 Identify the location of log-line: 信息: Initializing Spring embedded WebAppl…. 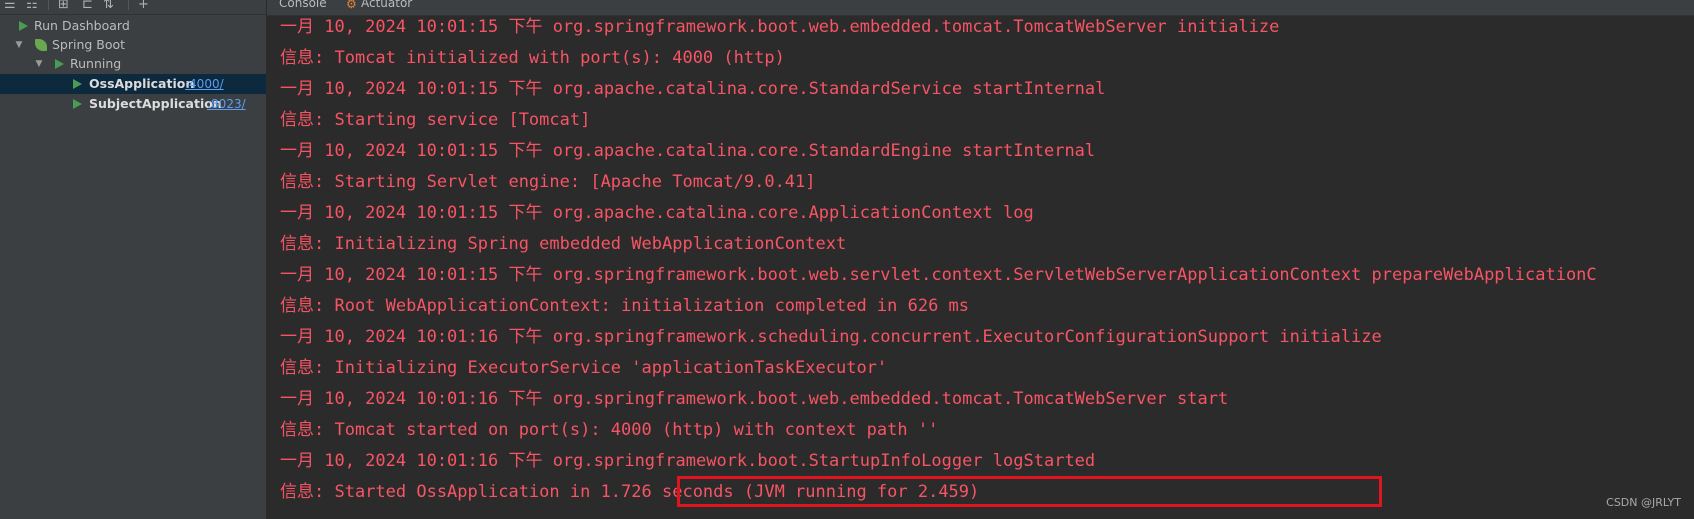
(563, 244).